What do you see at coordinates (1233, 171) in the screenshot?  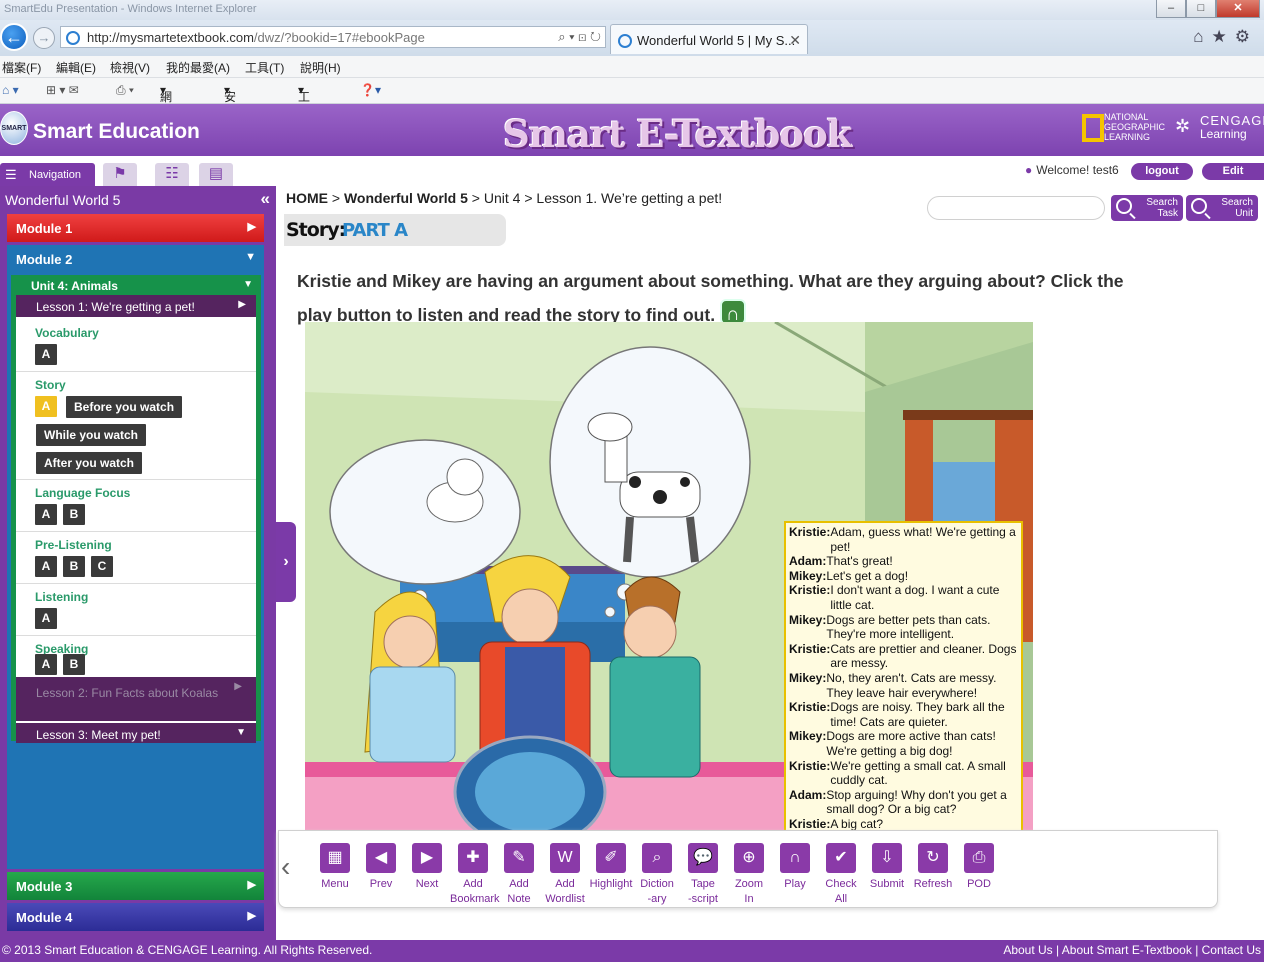 I see `edit-button: Edit` at bounding box center [1233, 171].